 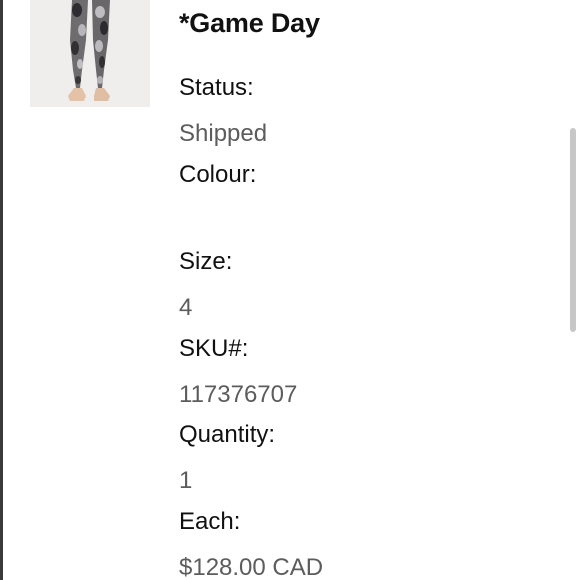 What do you see at coordinates (251, 567) in the screenshot?
I see `each-price-value: $128.00 CAD` at bounding box center [251, 567].